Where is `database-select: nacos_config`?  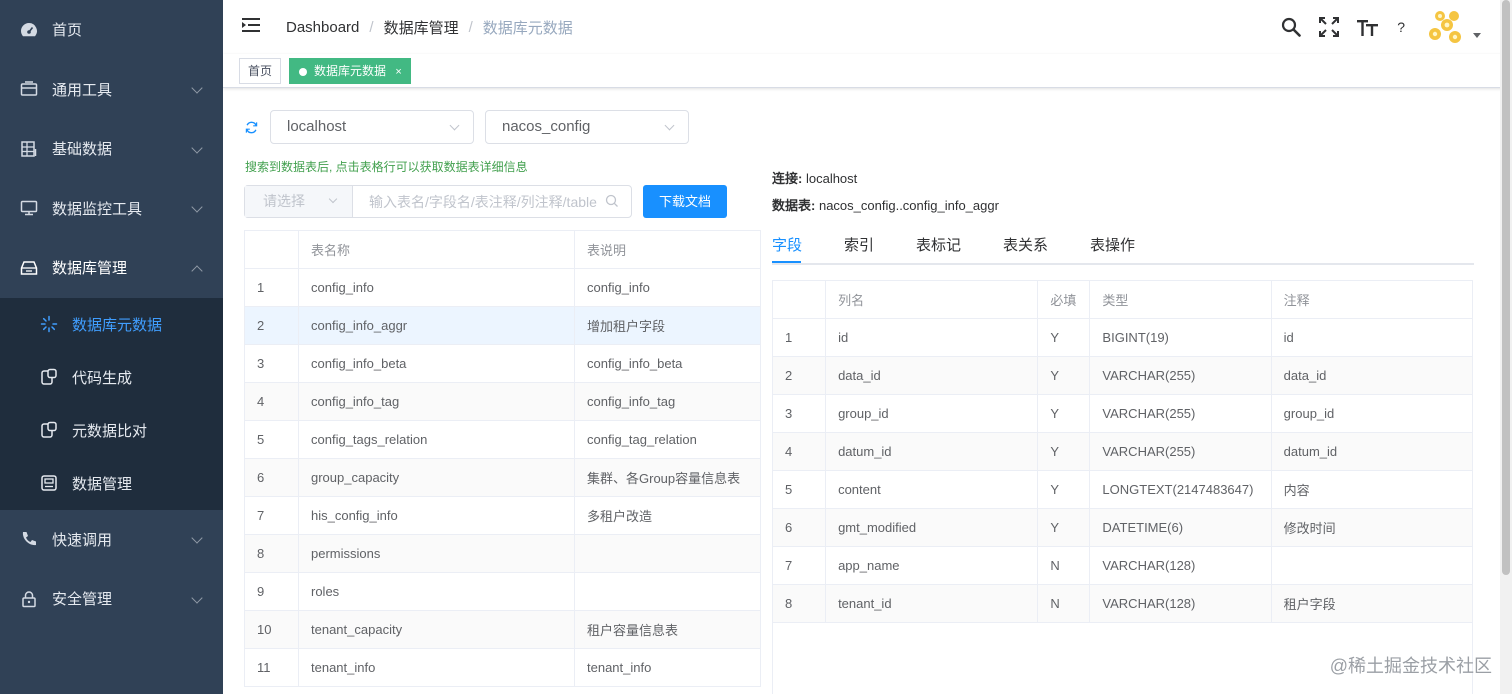
database-select: nacos_config is located at coordinates (587, 127).